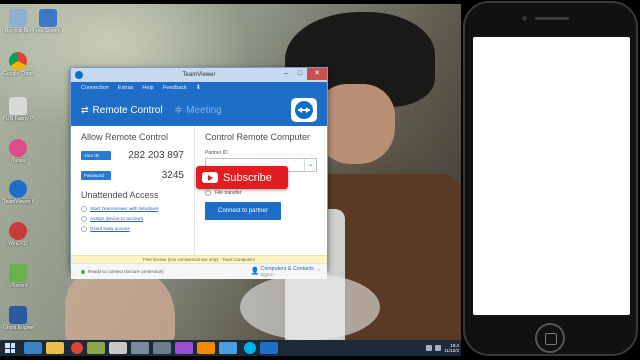  Describe the element at coordinates (18, 18) in the screenshot. I see `recycle-bin-icon` at that location.